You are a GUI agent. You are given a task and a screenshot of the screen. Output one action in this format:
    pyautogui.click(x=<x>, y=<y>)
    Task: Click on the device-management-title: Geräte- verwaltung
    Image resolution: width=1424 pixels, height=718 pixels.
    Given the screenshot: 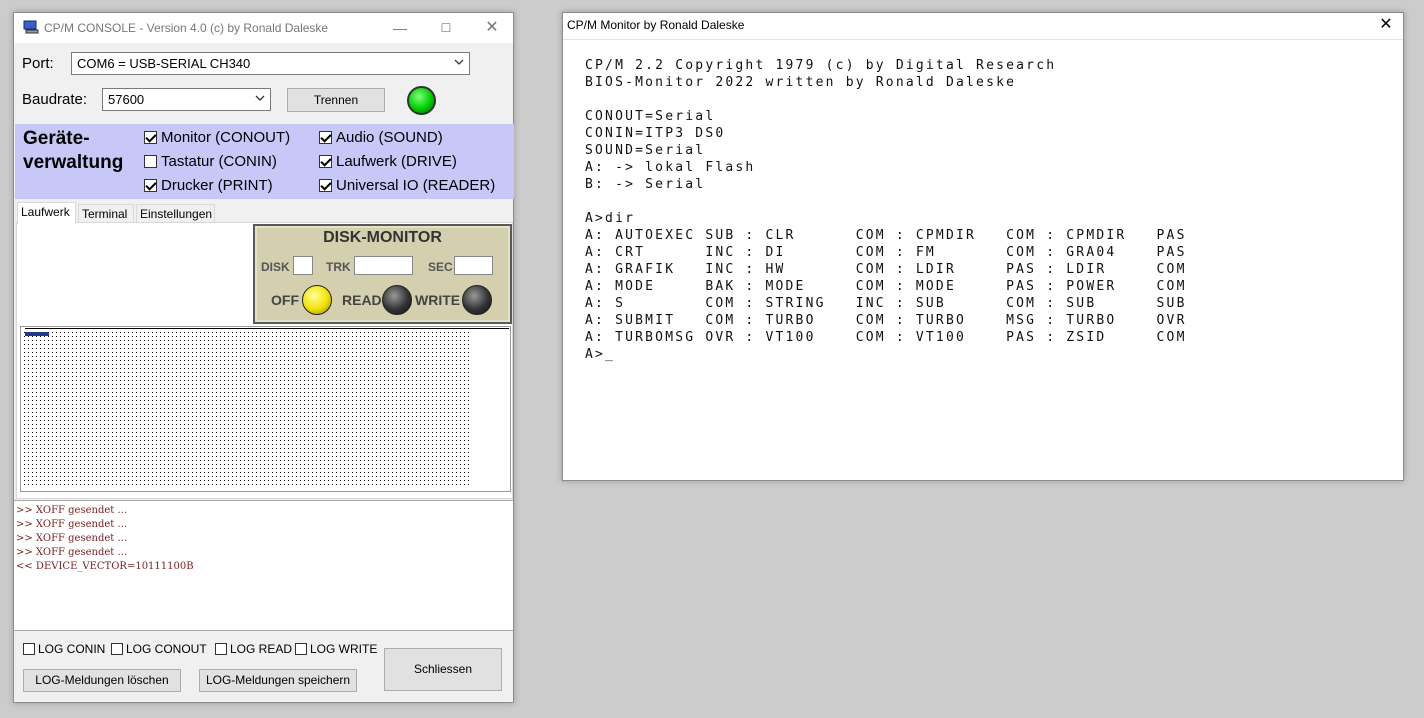 What is the action you would take?
    pyautogui.click(x=73, y=150)
    